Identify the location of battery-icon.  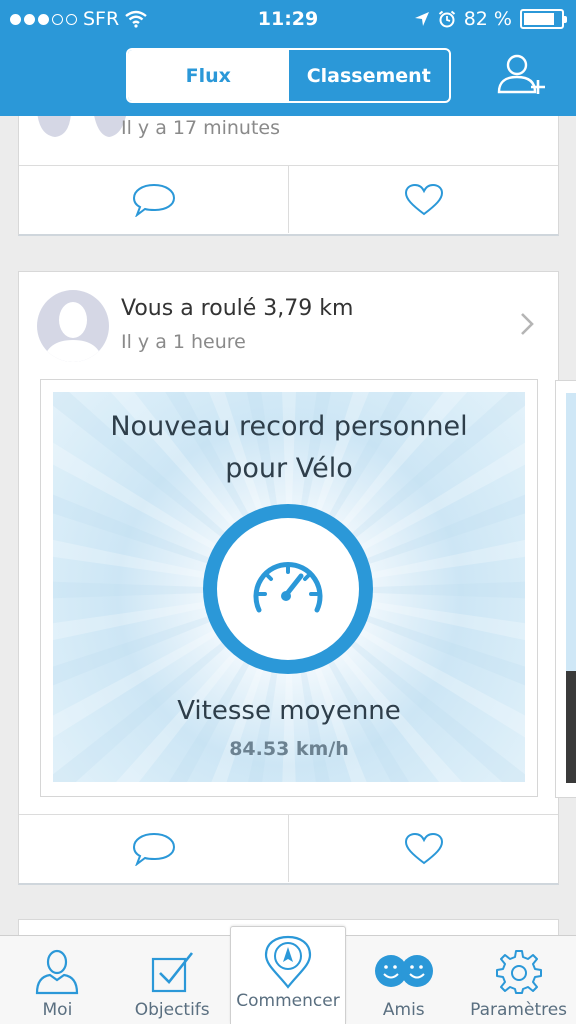
(543, 19).